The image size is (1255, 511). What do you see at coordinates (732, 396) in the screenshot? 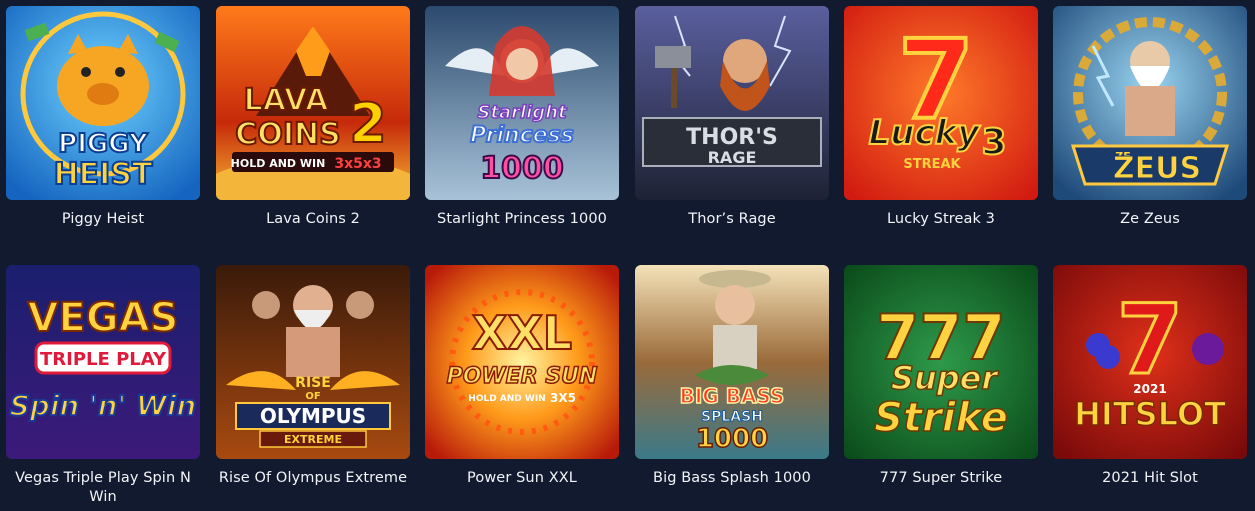
I see `svg-text: BIG BASS` at bounding box center [732, 396].